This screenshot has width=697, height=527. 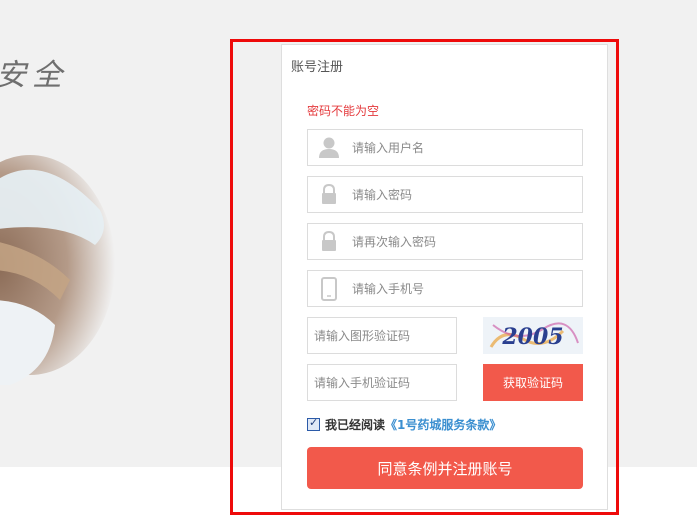 I want to click on hero-slogan: 安全, so click(x=34, y=75).